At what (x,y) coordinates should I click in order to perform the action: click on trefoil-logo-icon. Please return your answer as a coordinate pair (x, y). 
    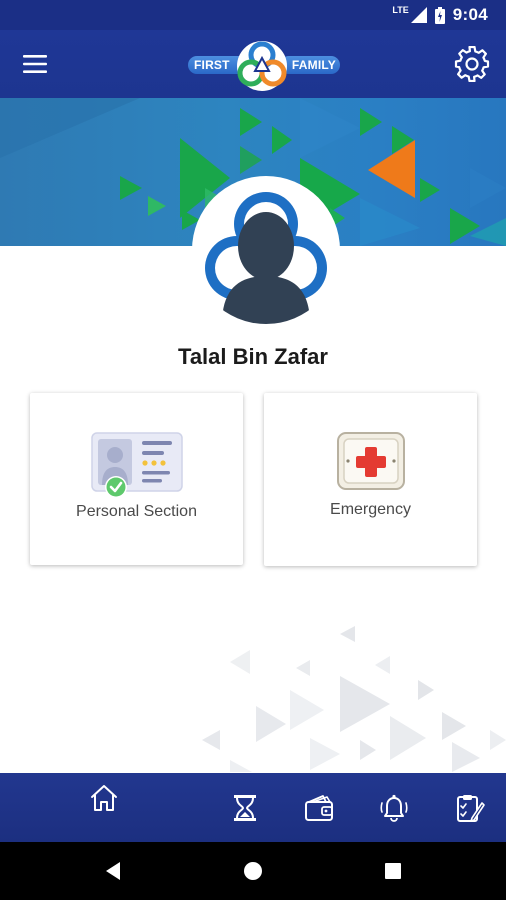
    Looking at the image, I should click on (262, 66).